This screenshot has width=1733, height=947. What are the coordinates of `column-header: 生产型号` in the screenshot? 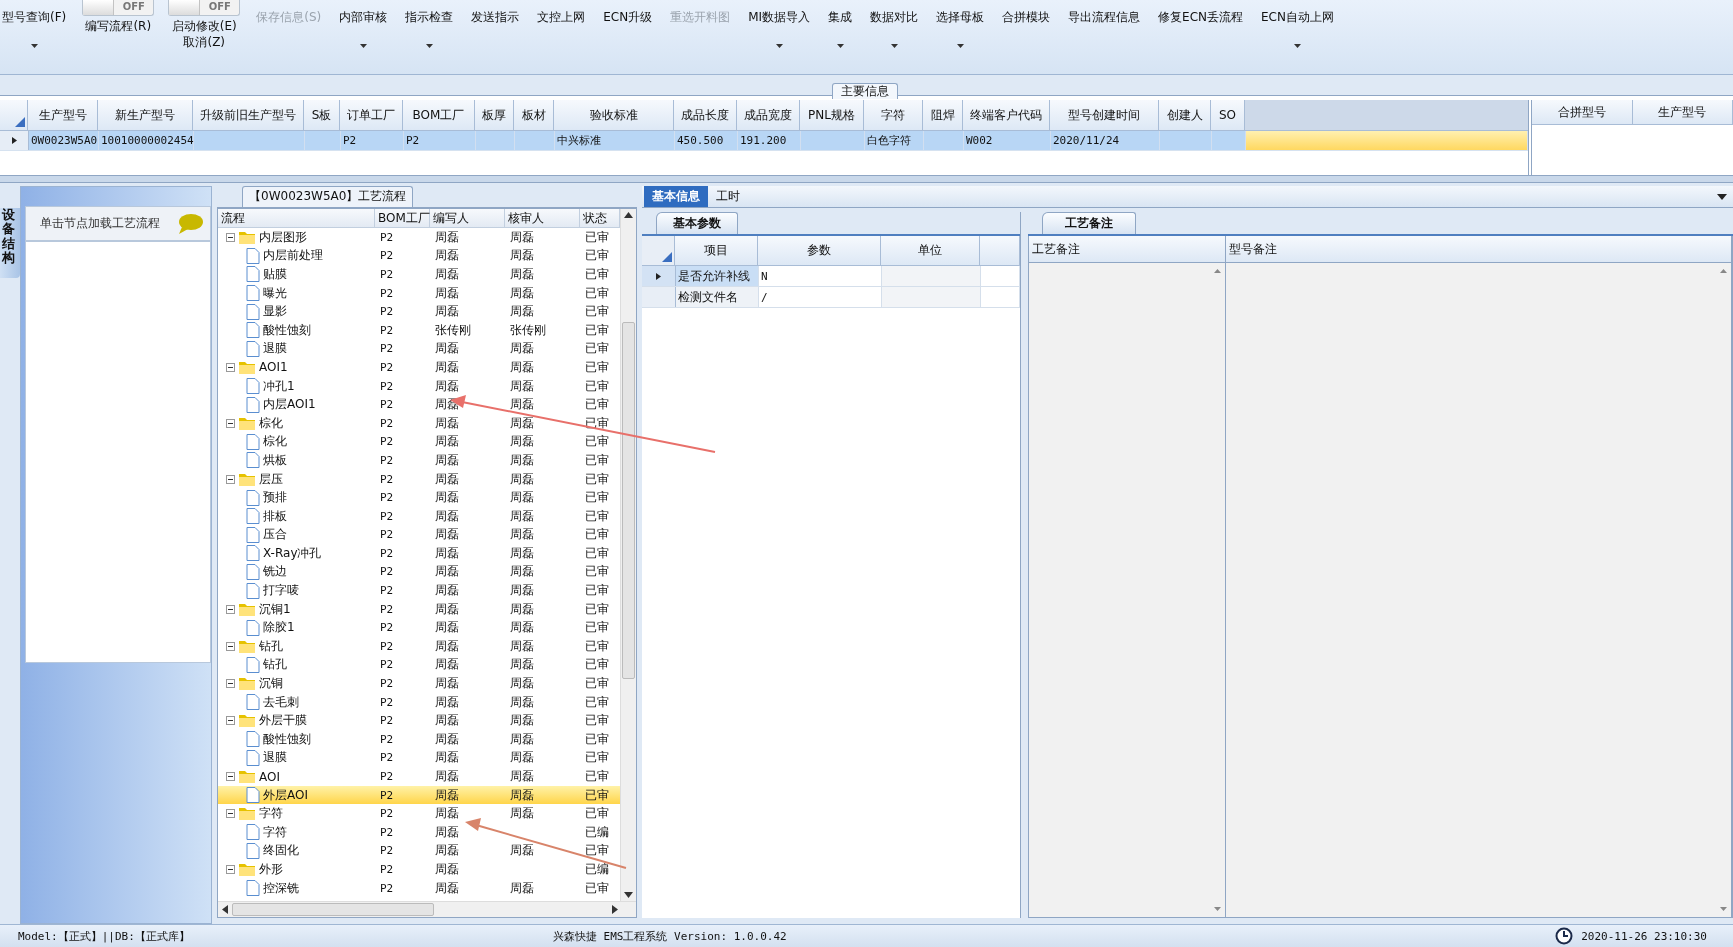 It's located at (63, 115).